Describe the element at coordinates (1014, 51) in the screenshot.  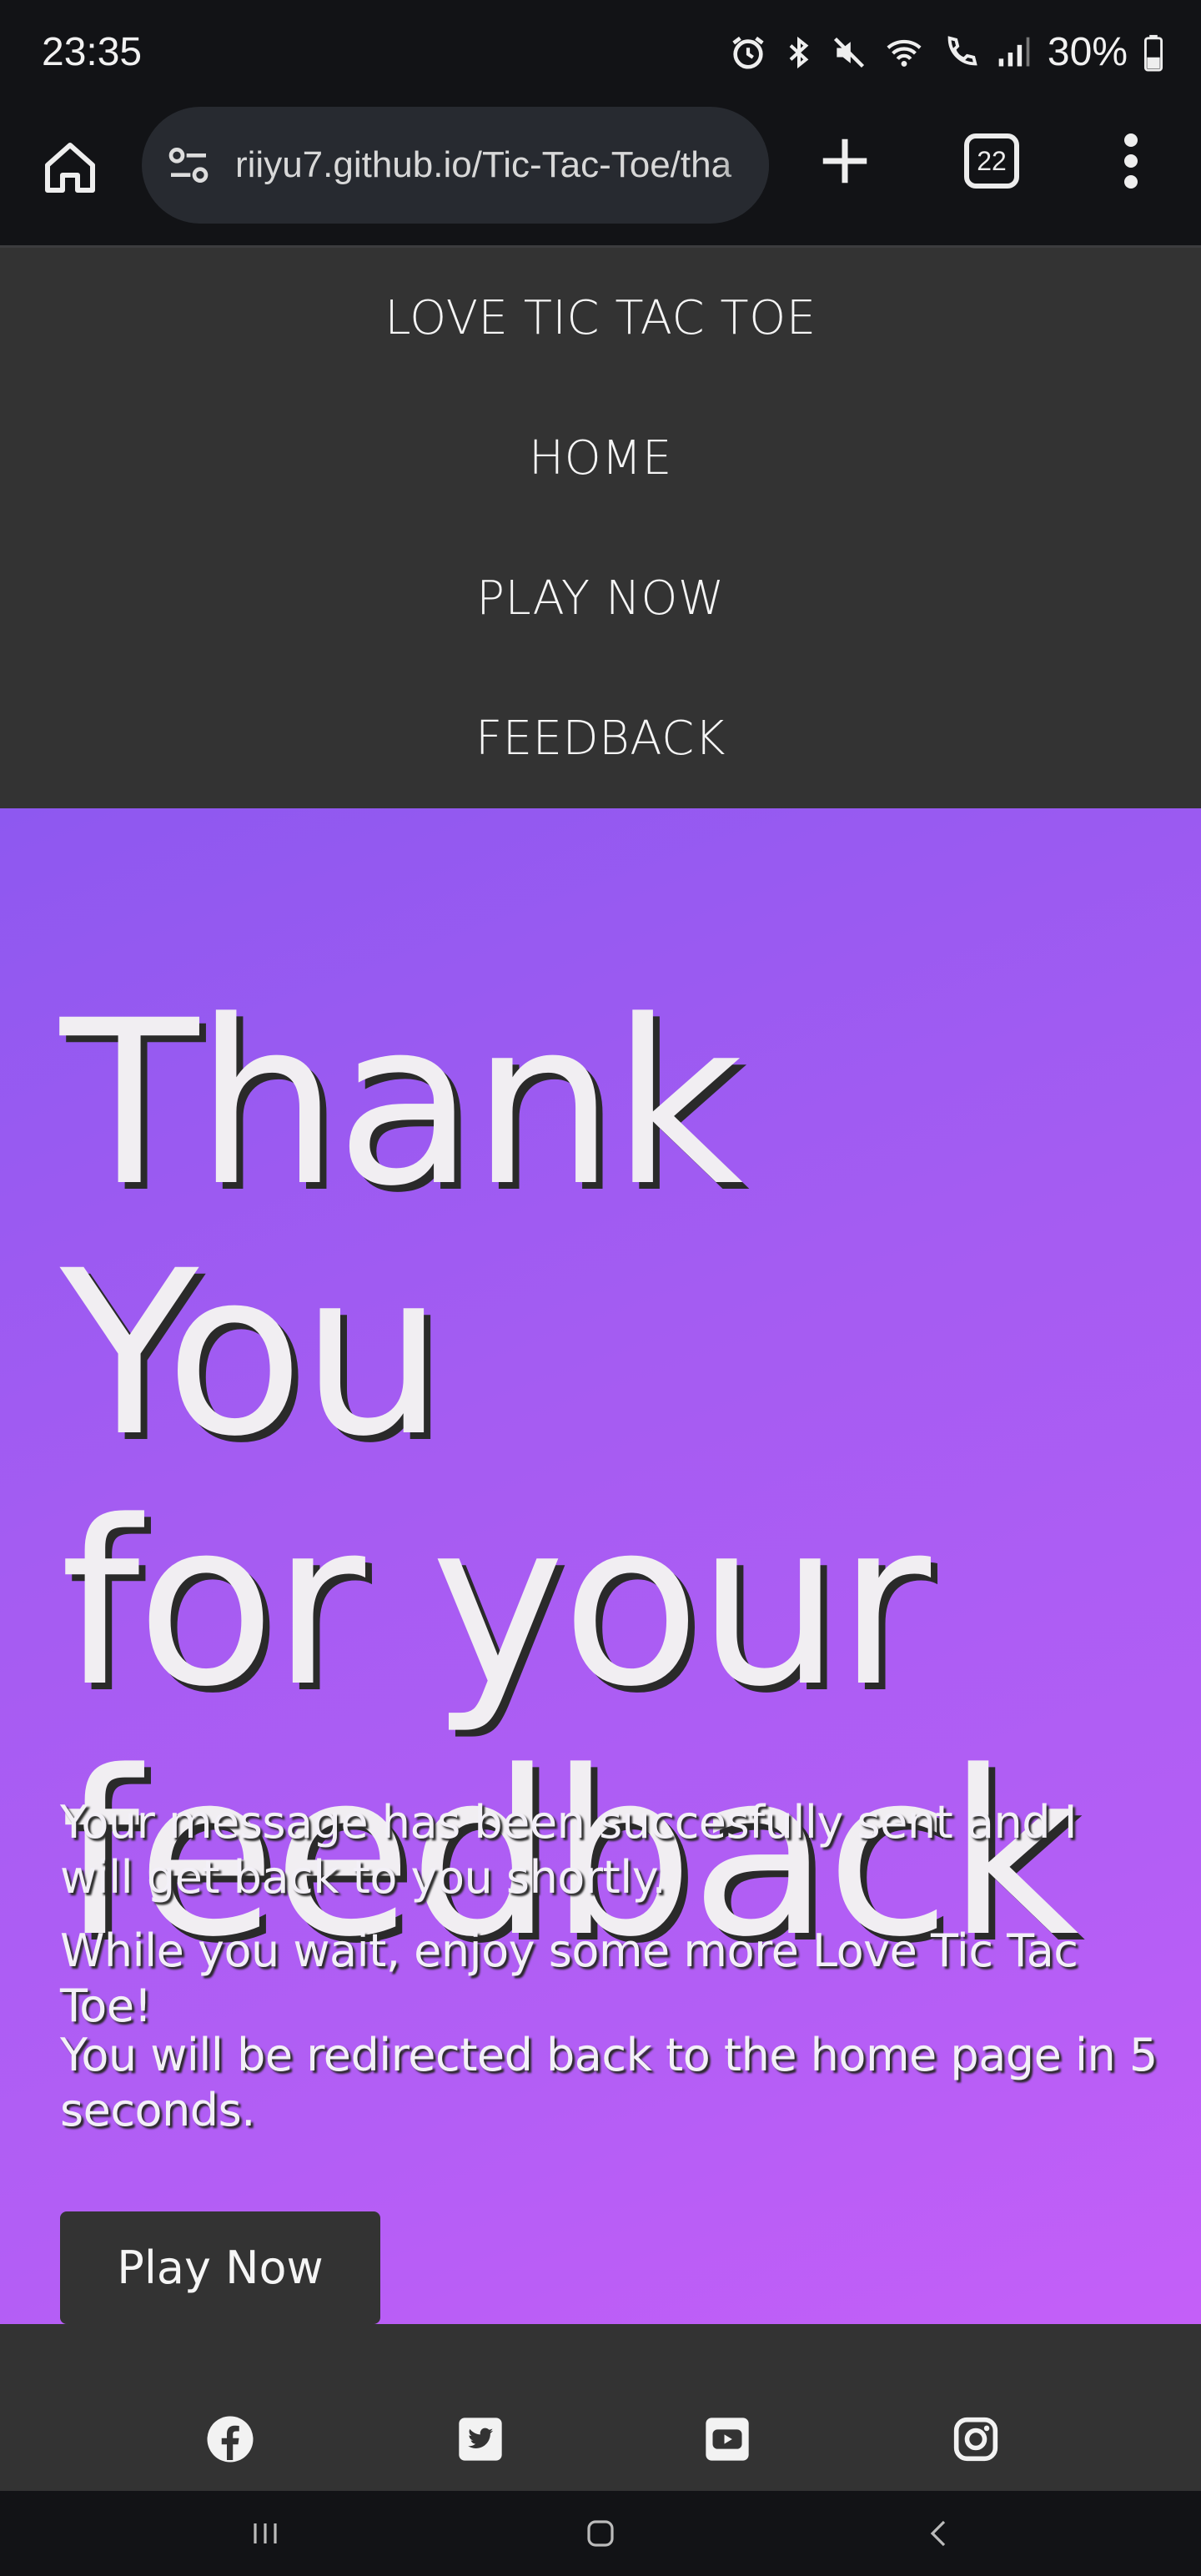
I see `signal-icon` at that location.